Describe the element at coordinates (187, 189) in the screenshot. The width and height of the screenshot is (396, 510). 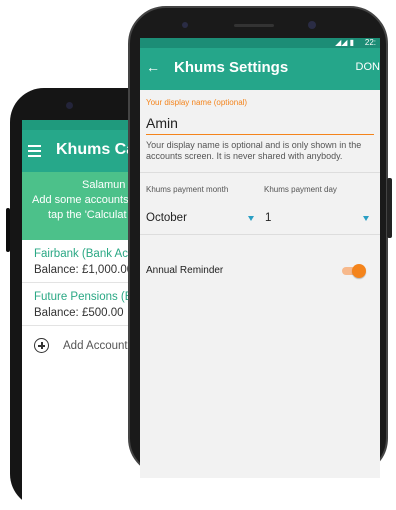
I see `payment-month-label: Khums payment month` at that location.